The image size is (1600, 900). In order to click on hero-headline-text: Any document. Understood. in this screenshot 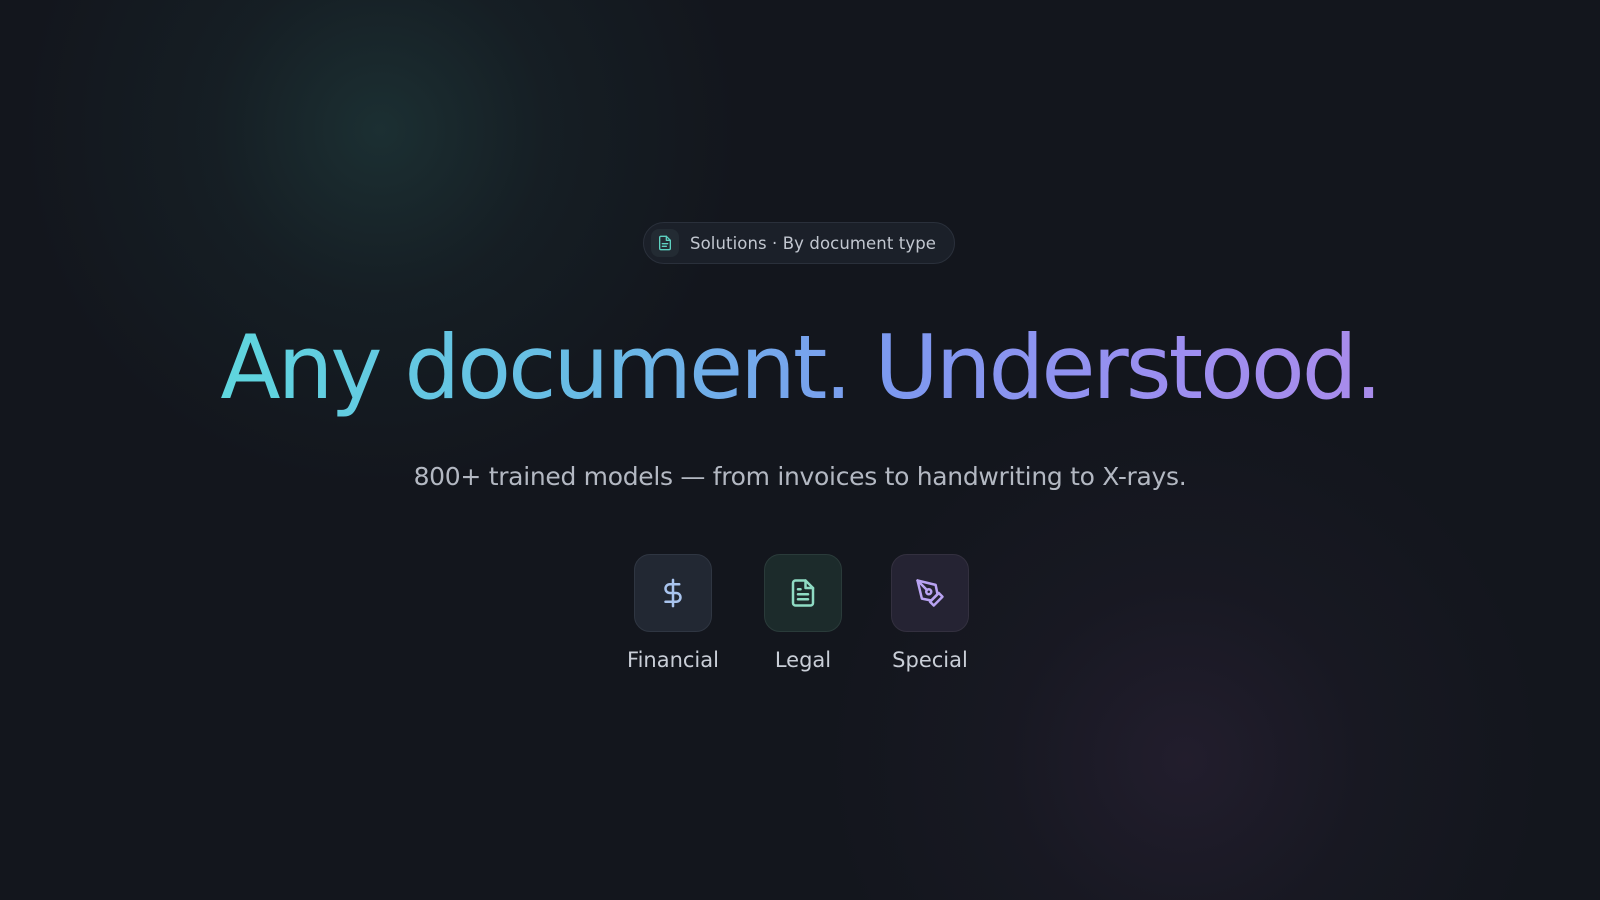, I will do `click(801, 367)`.